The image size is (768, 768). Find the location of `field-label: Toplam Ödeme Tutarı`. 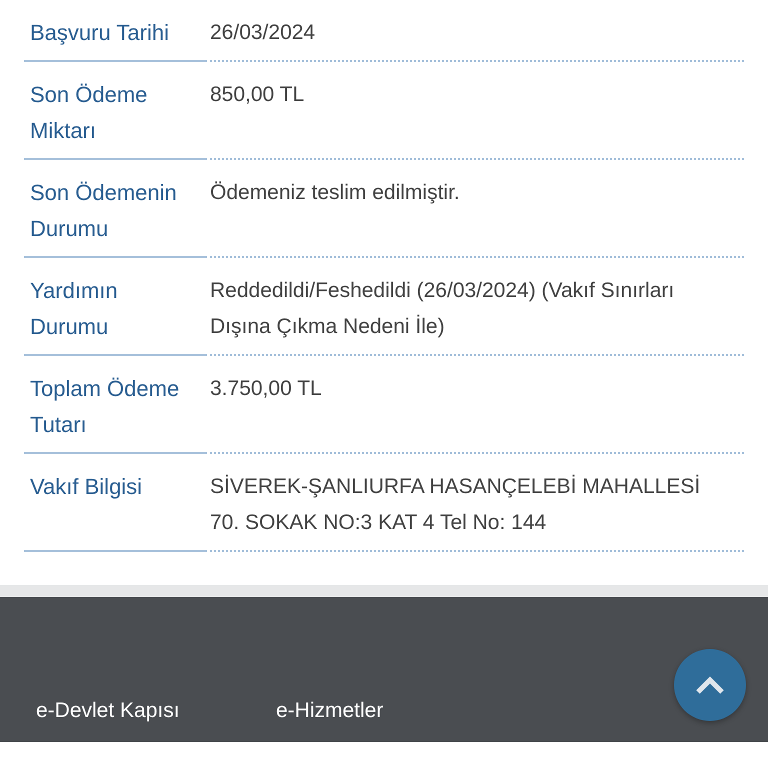

field-label: Toplam Ödeme Tutarı is located at coordinates (114, 405).